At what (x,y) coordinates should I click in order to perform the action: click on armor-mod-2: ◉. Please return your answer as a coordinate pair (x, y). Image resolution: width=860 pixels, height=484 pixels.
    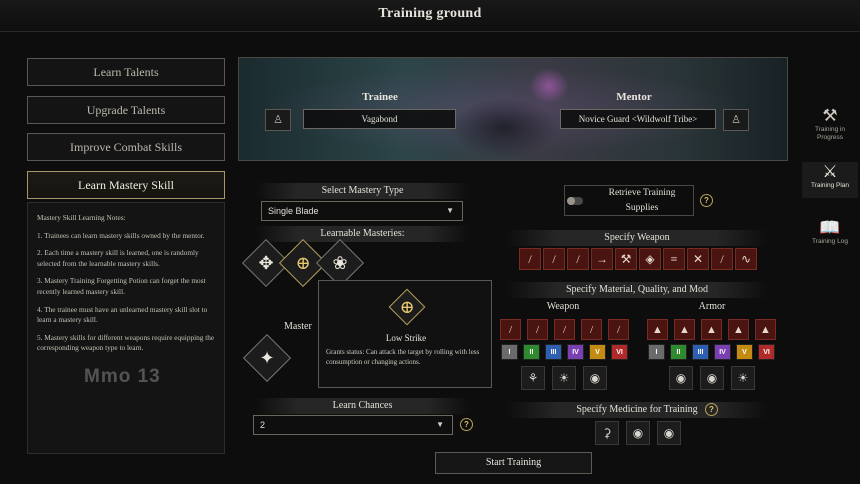
    Looking at the image, I should click on (712, 378).